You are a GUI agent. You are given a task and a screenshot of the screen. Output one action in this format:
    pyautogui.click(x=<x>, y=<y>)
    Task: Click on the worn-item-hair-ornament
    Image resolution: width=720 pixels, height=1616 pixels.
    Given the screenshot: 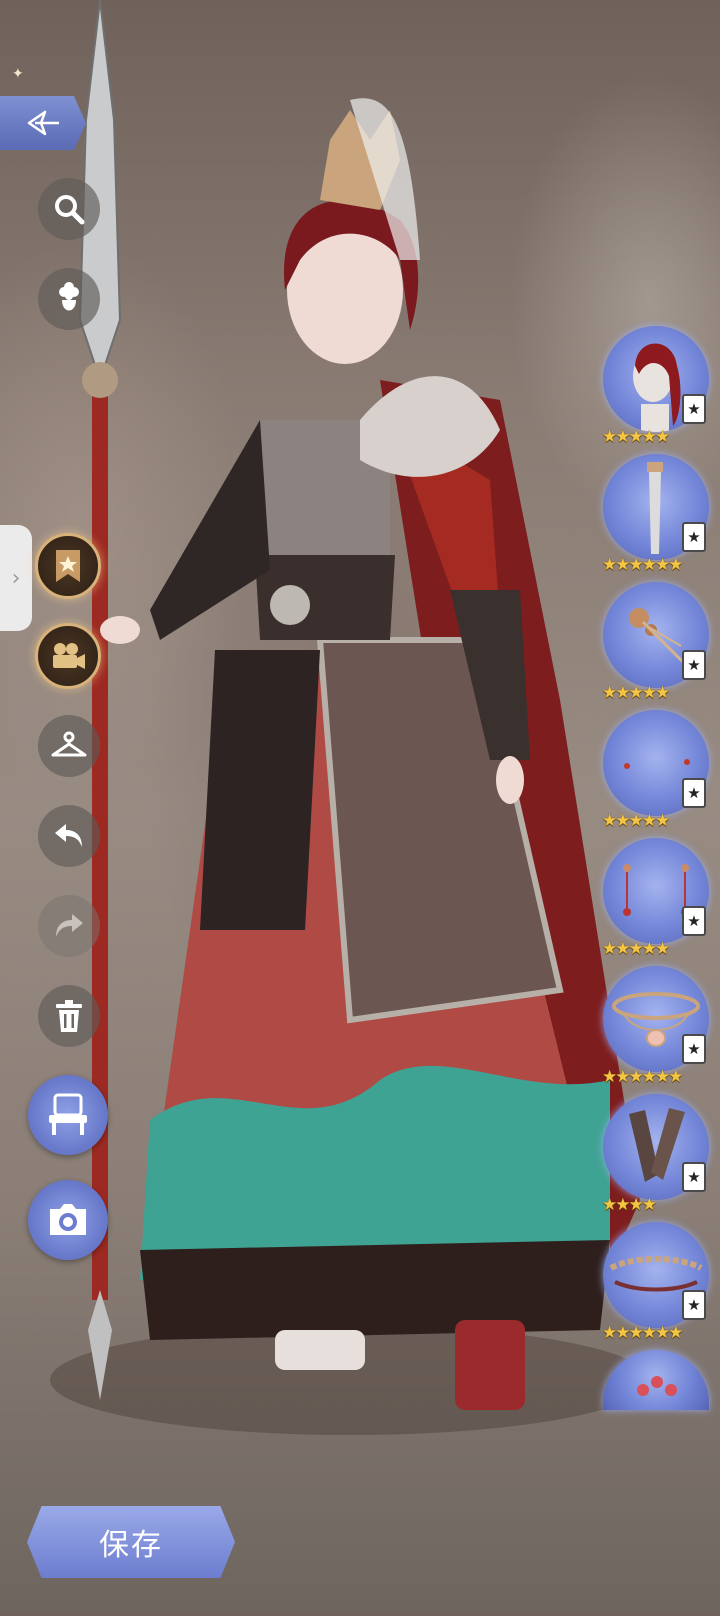 What is the action you would take?
    pyautogui.click(x=657, y=1414)
    